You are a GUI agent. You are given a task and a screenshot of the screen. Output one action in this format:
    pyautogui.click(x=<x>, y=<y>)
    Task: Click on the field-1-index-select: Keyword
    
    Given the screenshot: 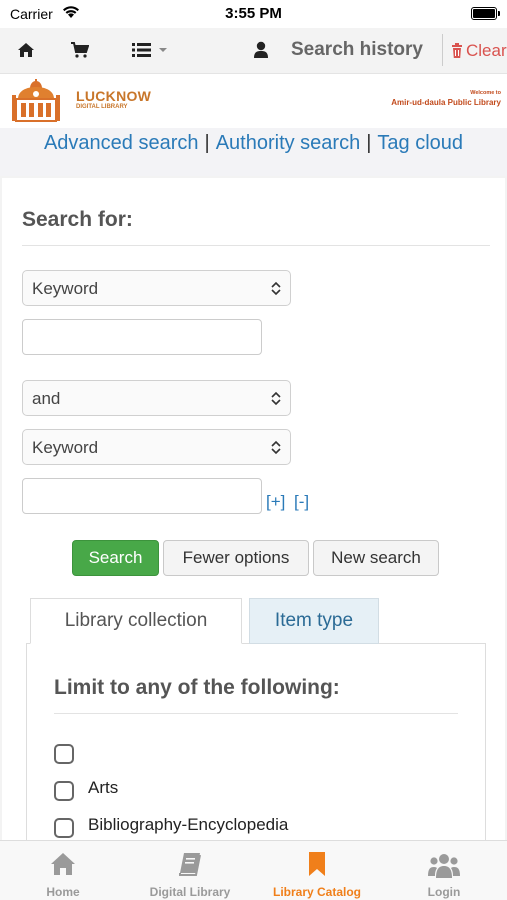 What is the action you would take?
    pyautogui.click(x=156, y=288)
    